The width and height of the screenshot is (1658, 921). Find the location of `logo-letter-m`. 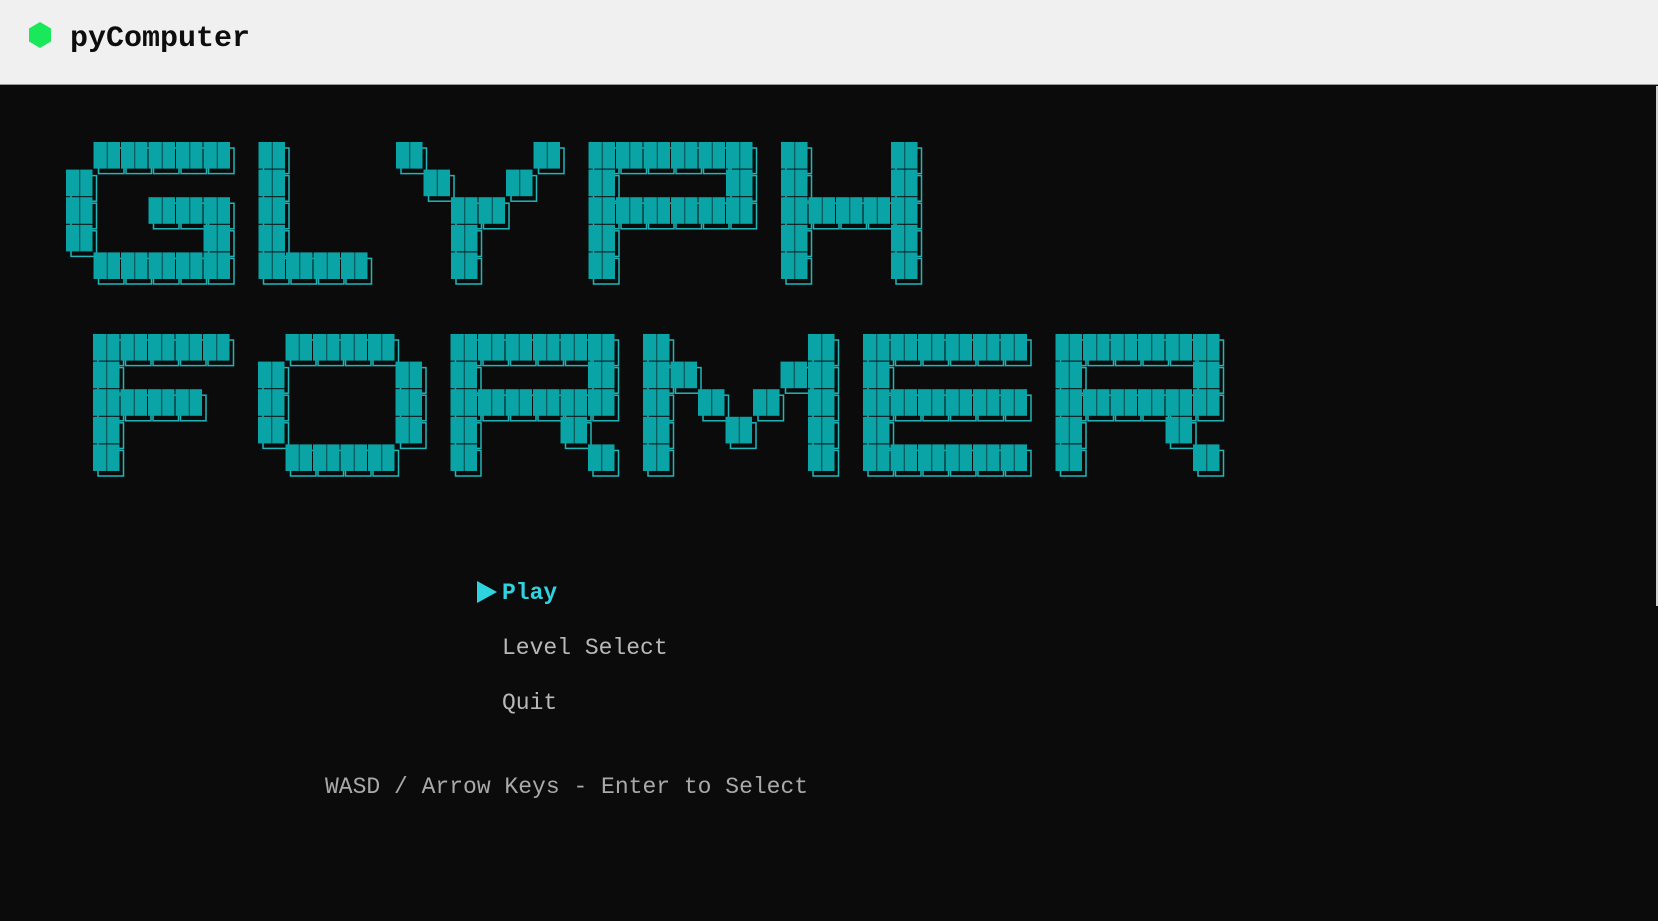

logo-letter-m is located at coordinates (741, 405).